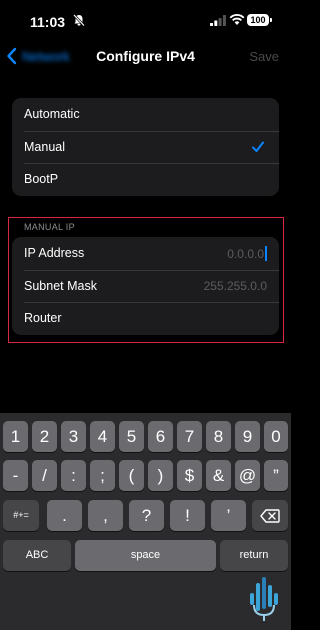  Describe the element at coordinates (276, 436) in the screenshot. I see `key-0: 0` at that location.